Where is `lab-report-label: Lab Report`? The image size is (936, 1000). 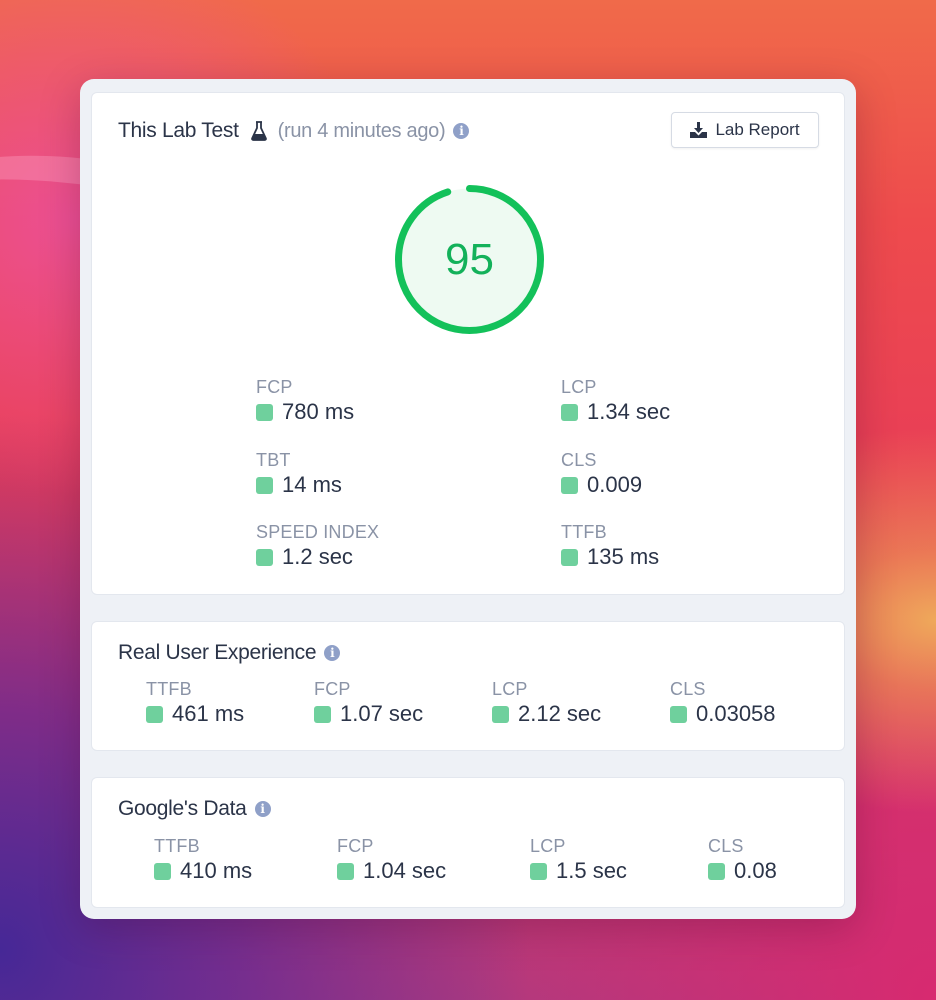 lab-report-label: Lab Report is located at coordinates (757, 129).